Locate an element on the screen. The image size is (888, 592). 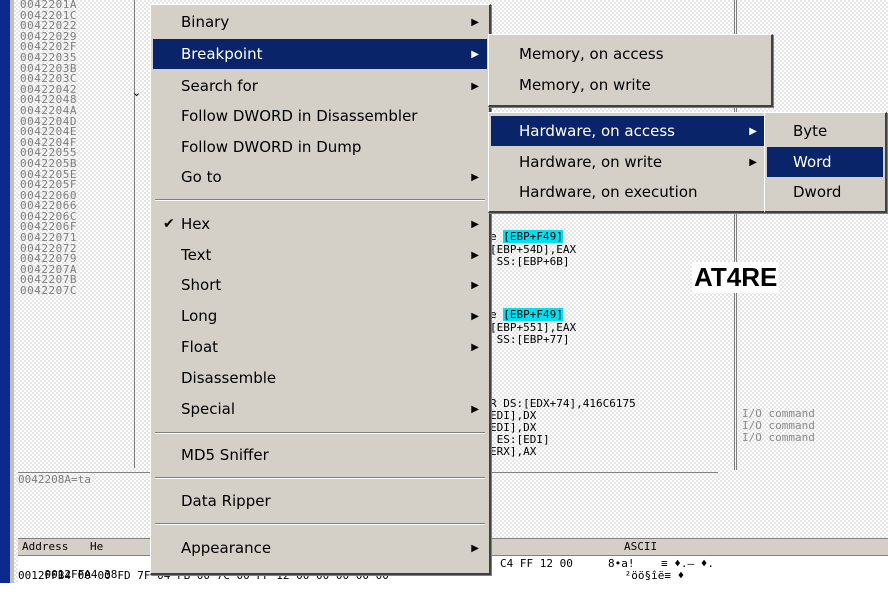
menu-item-byte: Byte is located at coordinates (825, 131).